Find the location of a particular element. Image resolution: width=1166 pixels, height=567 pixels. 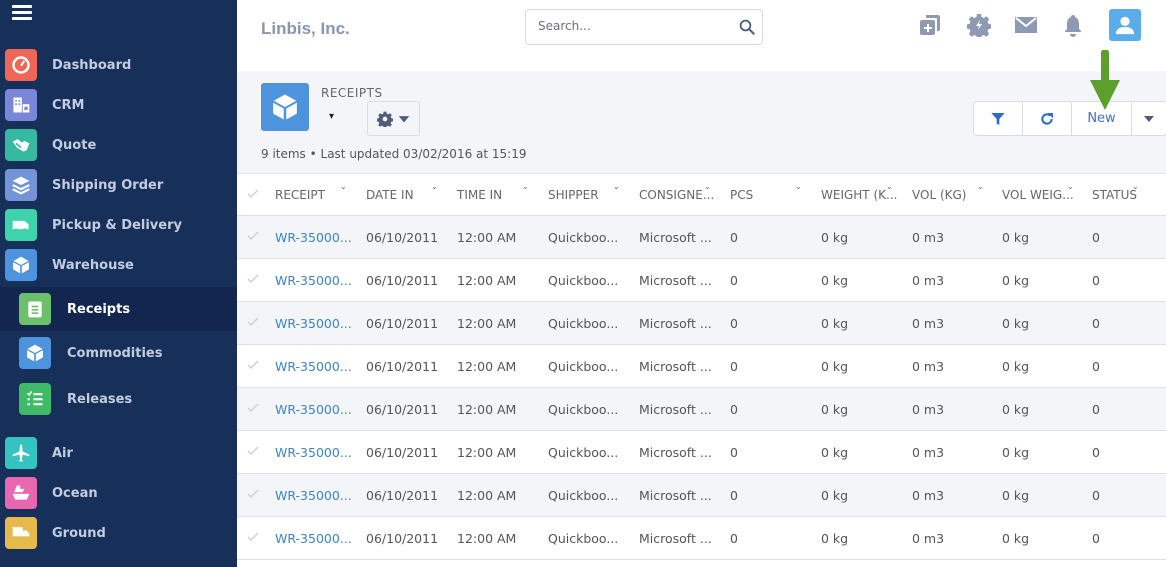

column-header-pcs: PCS is located at coordinates (741, 195).